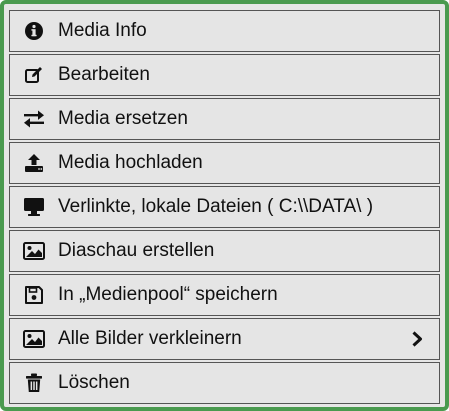  What do you see at coordinates (34, 75) in the screenshot?
I see `edit-icon` at bounding box center [34, 75].